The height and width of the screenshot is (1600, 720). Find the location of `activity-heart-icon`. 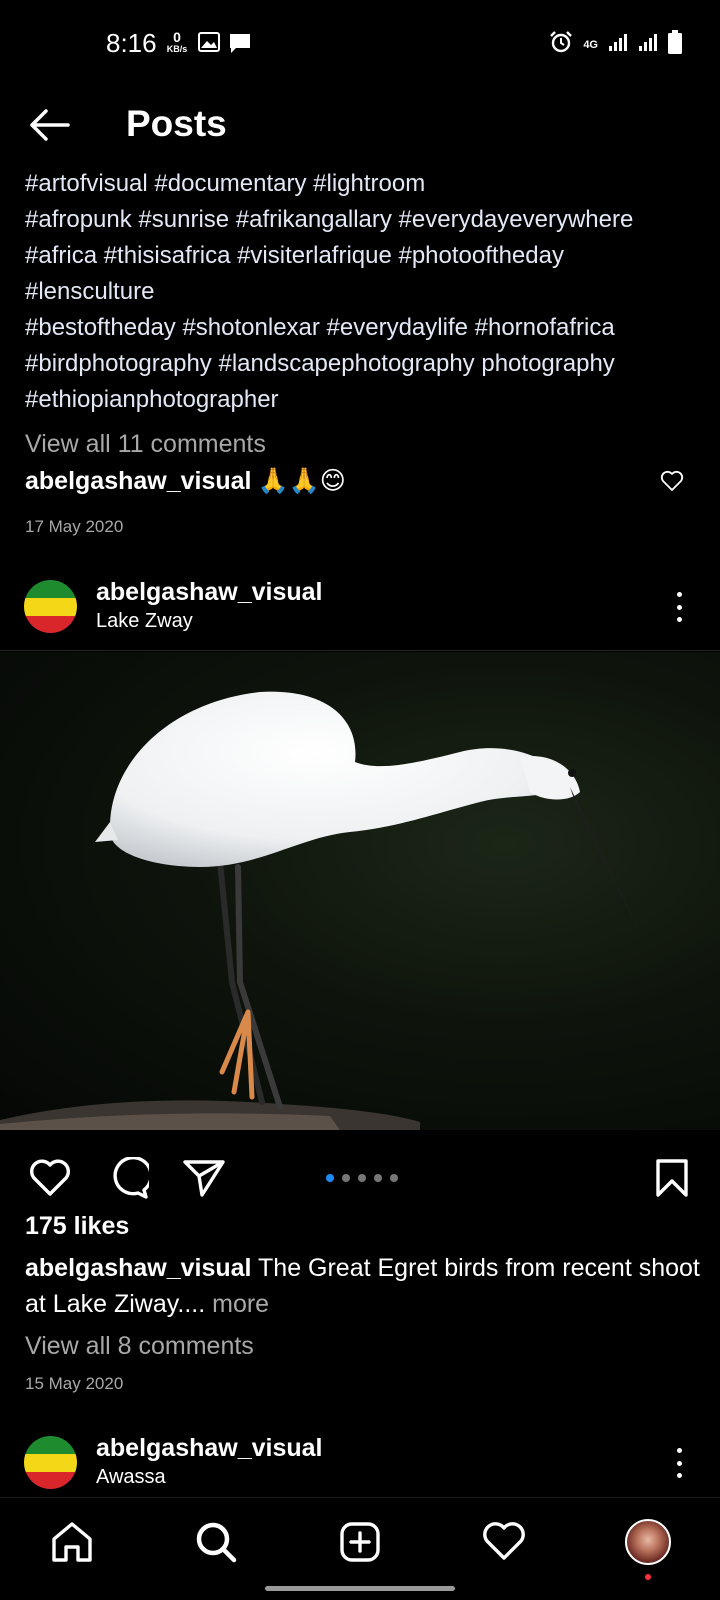

activity-heart-icon is located at coordinates (504, 1541).